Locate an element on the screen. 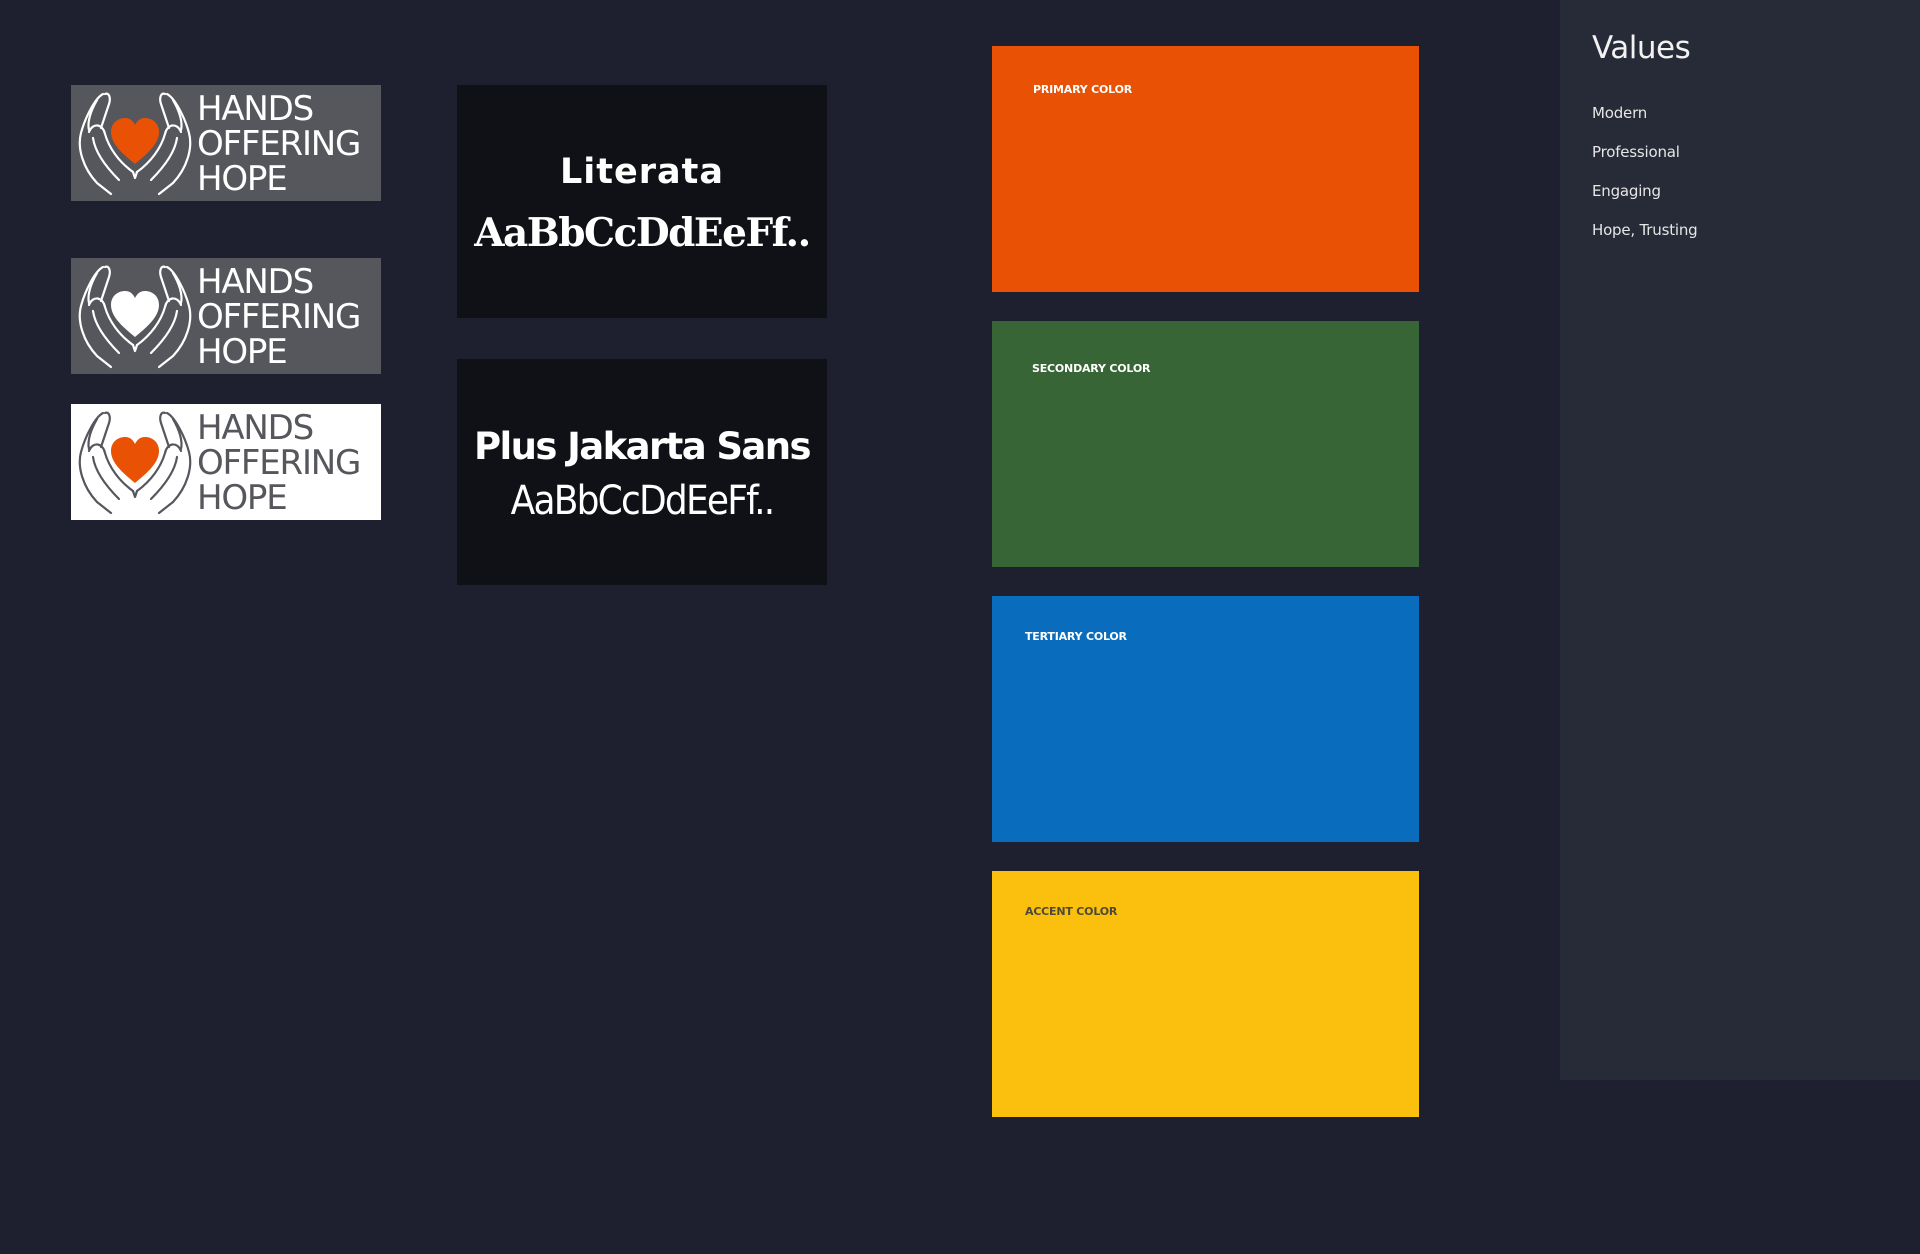  logo-light-orange-heart: HANDS OFFERING HOPE is located at coordinates (226, 462).